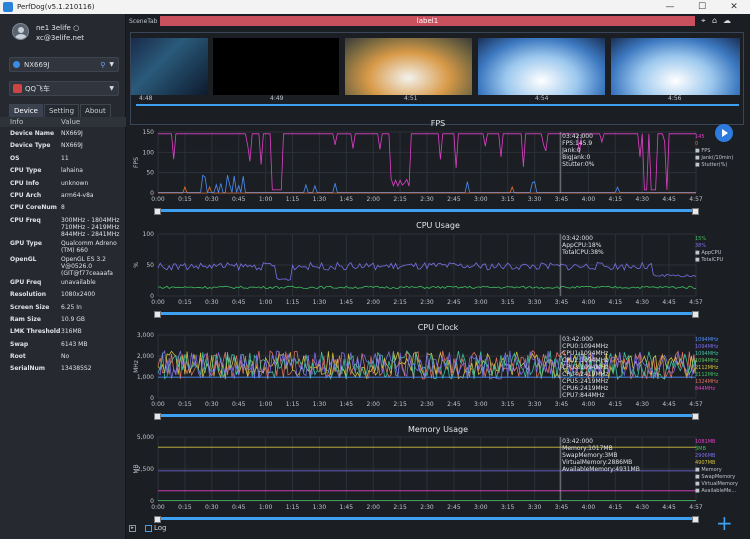 Image resolution: width=750 pixels, height=539 pixels. Describe the element at coordinates (716, 477) in the screenshot. I see `legend-series: ■ SwapMemory` at that location.